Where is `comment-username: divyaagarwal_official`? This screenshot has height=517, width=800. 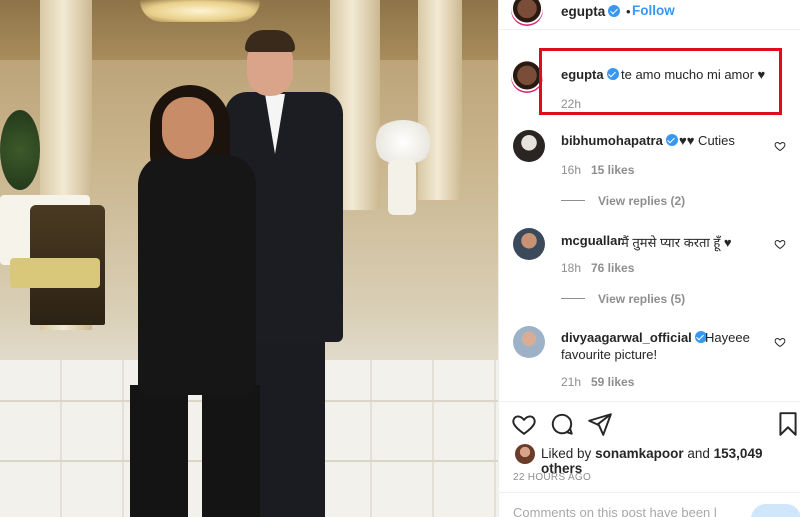 comment-username: divyaagarwal_official is located at coordinates (634, 337).